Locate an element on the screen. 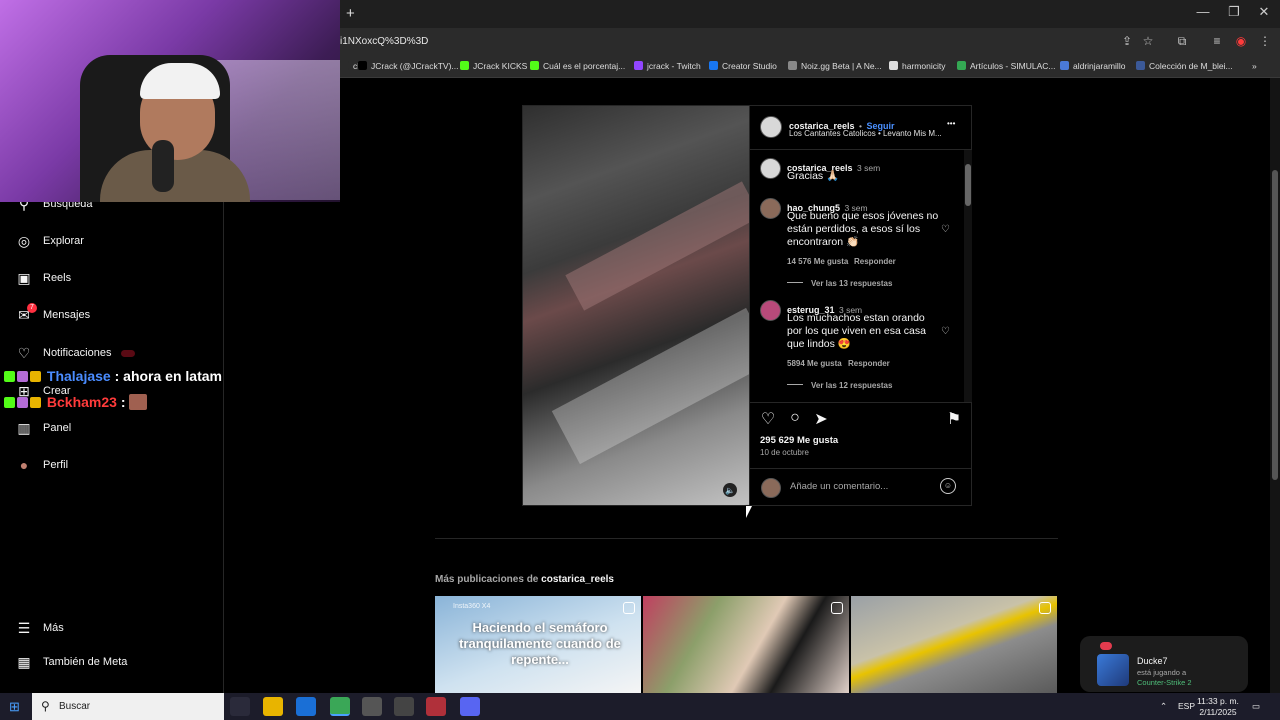  compass-icon: ◎ is located at coordinates (24, 241).